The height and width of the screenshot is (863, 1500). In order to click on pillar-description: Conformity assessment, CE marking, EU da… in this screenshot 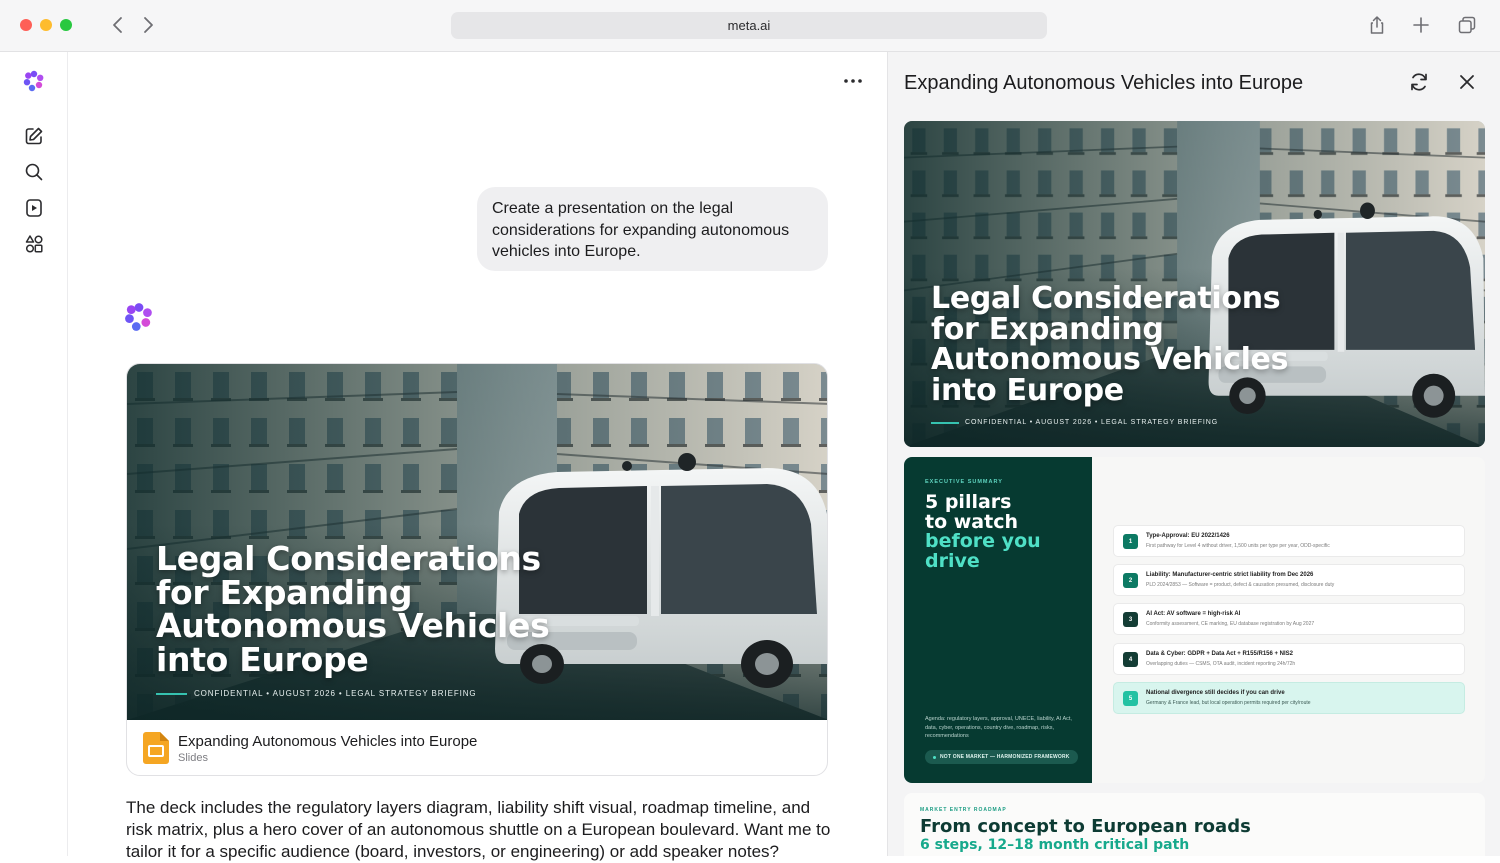, I will do `click(1230, 624)`.